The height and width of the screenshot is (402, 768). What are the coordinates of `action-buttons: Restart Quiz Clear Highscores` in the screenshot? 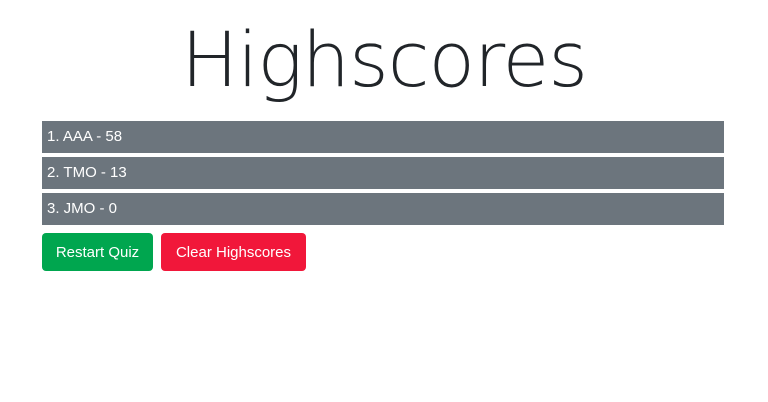 It's located at (174, 252).